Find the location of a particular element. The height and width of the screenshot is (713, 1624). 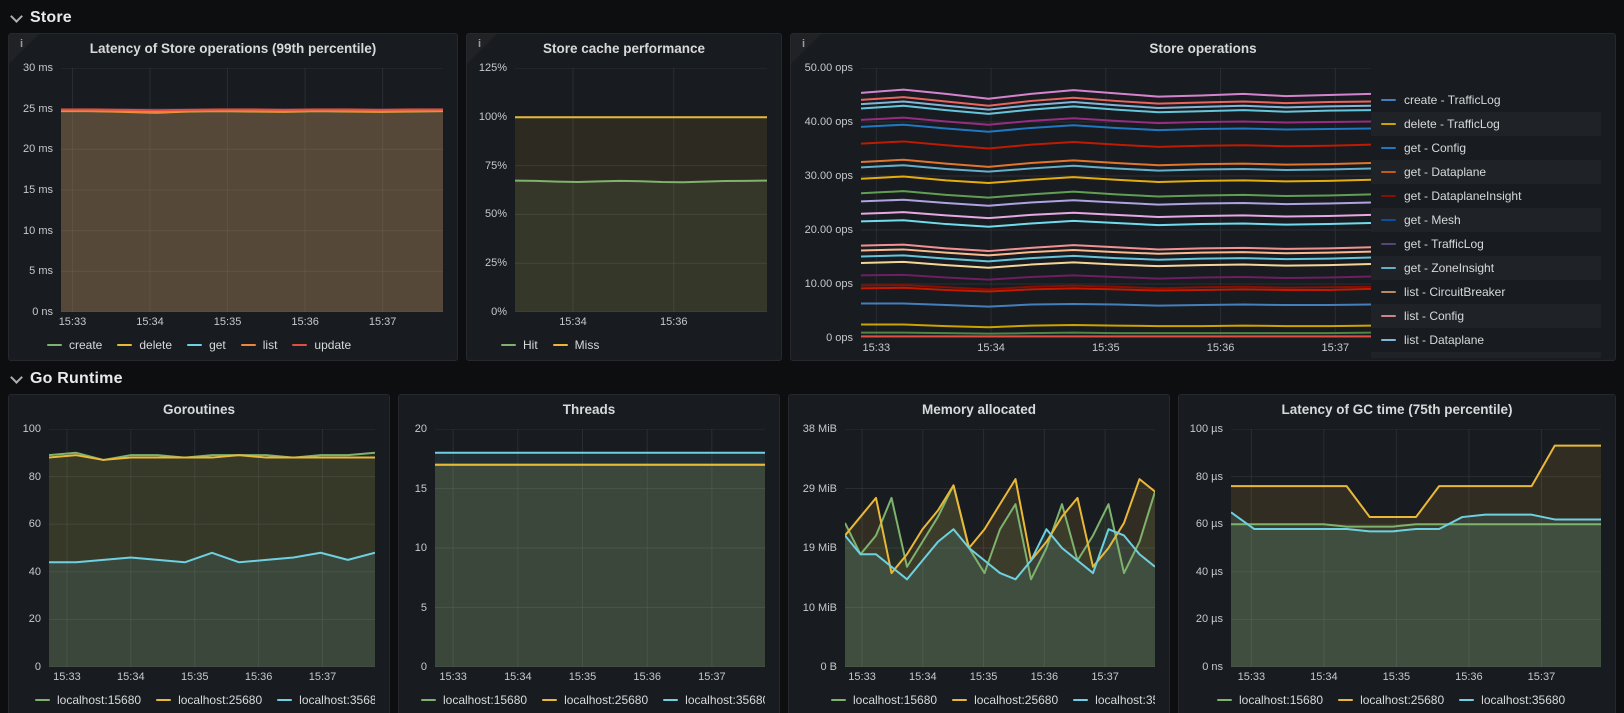

y-tick-label: 0 is located at coordinates (423, 667).